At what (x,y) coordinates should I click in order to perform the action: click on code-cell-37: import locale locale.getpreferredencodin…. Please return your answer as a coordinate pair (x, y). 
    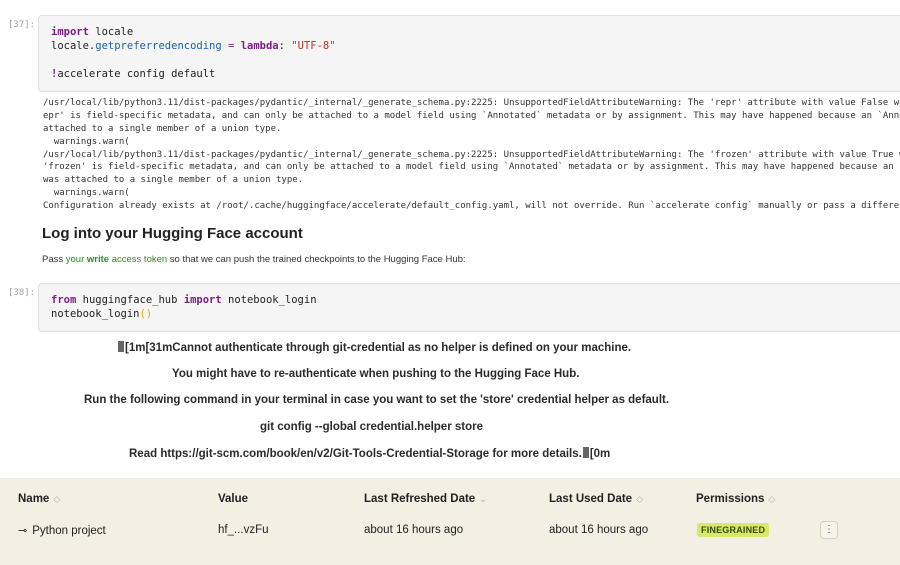
    Looking at the image, I should click on (469, 53).